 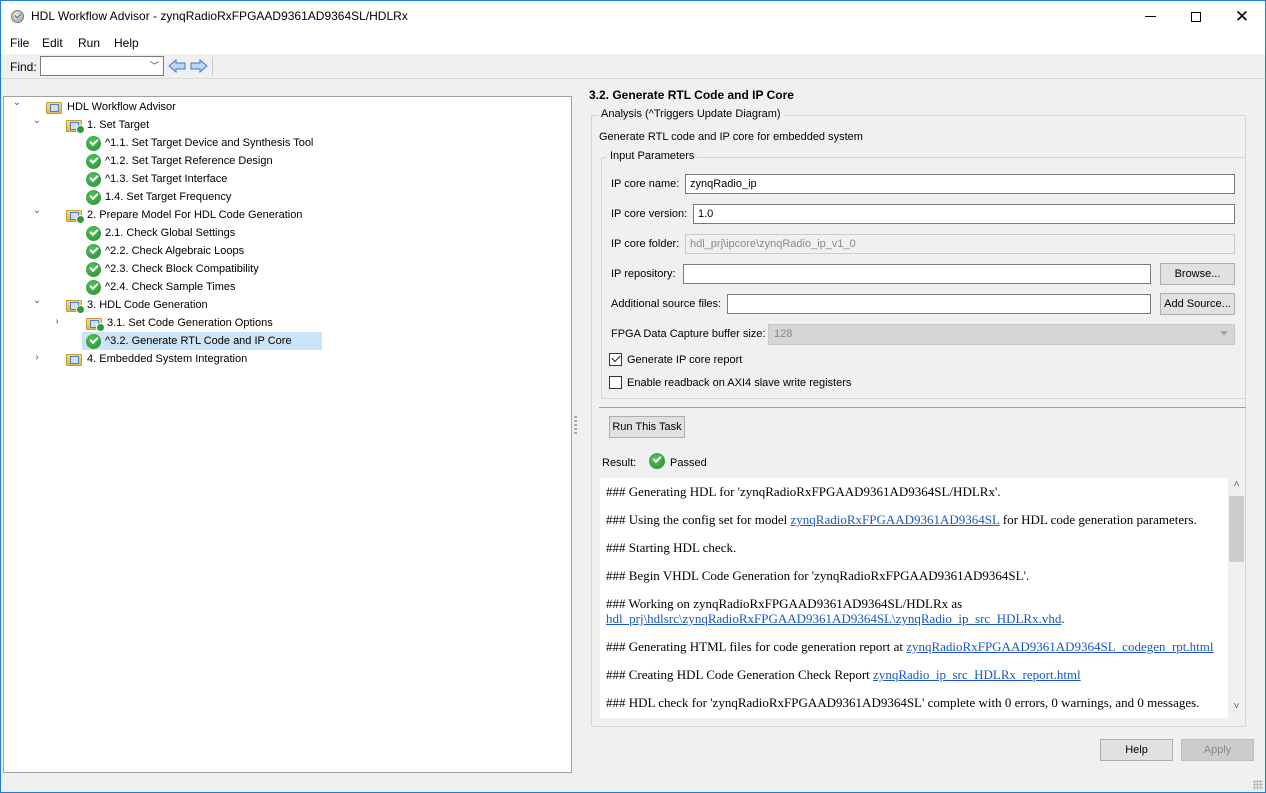 I want to click on run-this-task-button: Run This Task, so click(x=647, y=427).